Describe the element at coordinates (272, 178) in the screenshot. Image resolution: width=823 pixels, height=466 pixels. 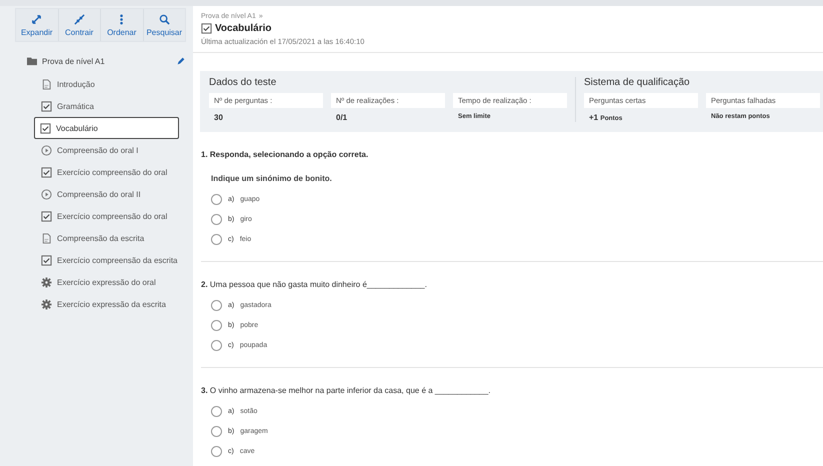
I see `question-prompt: Indique um sinónimo de bonito.` at that location.